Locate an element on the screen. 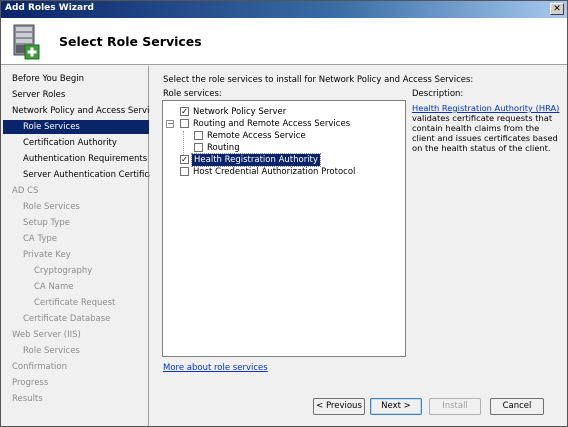  tree-item-health-registration-authority: ✓ Health Registration Authority is located at coordinates (283, 160).